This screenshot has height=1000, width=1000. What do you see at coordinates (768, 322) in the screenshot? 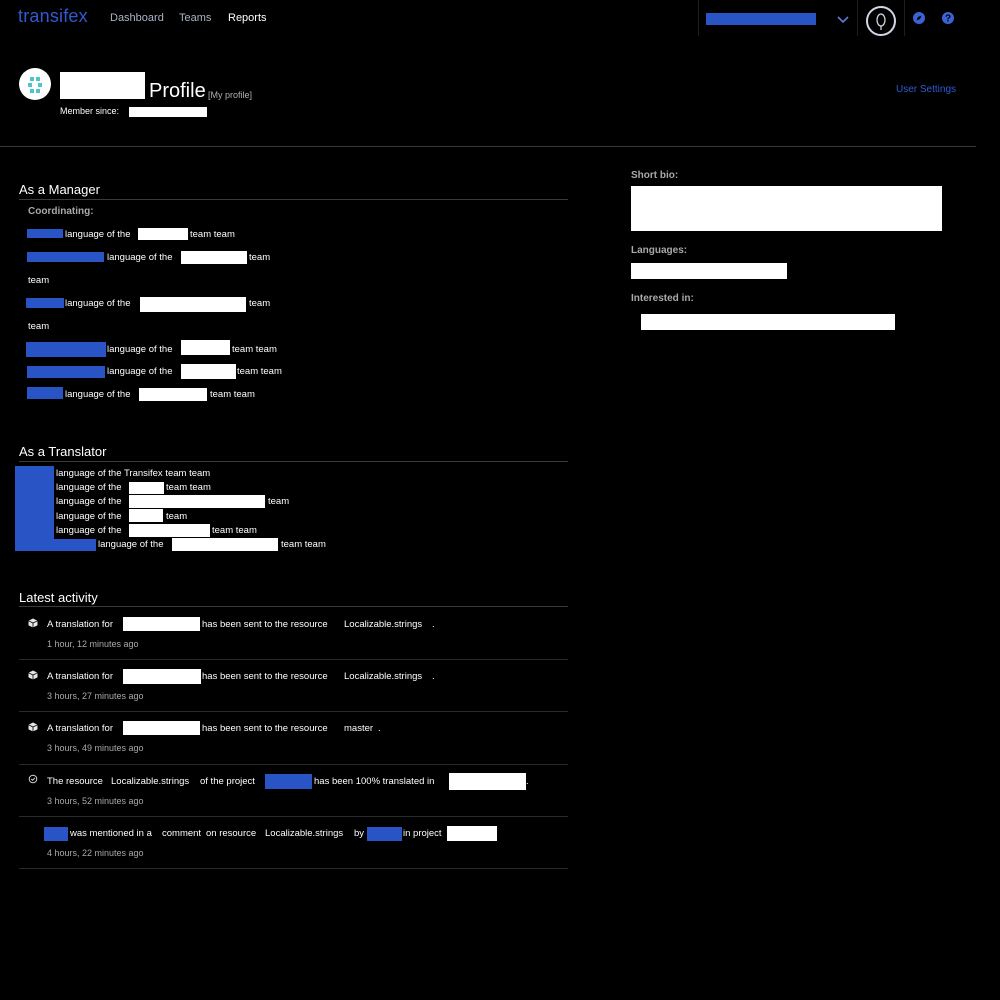
I see `interests-redacted` at bounding box center [768, 322].